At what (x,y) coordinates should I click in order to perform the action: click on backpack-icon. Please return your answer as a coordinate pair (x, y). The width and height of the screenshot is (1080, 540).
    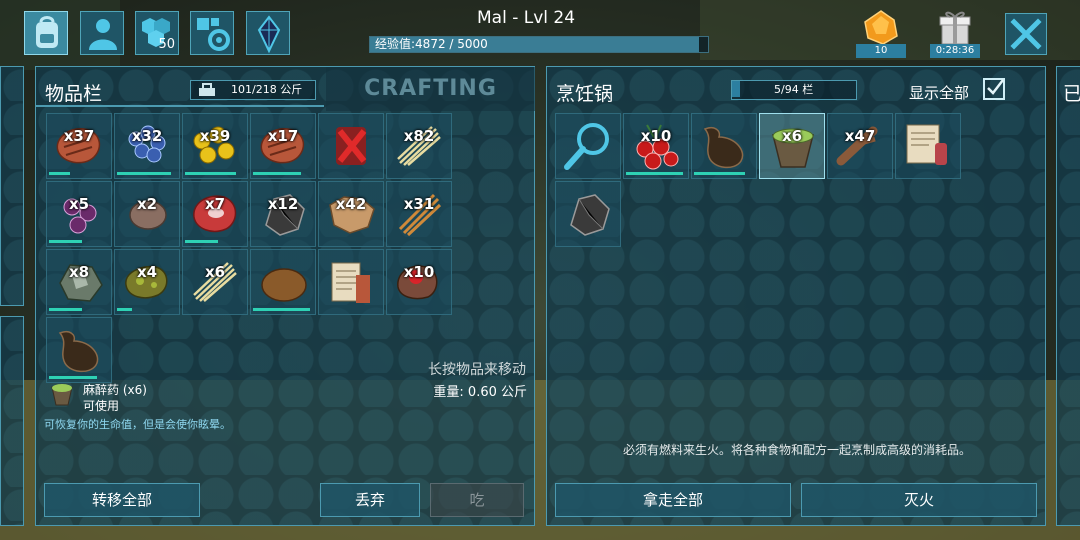
    Looking at the image, I should click on (47, 32).